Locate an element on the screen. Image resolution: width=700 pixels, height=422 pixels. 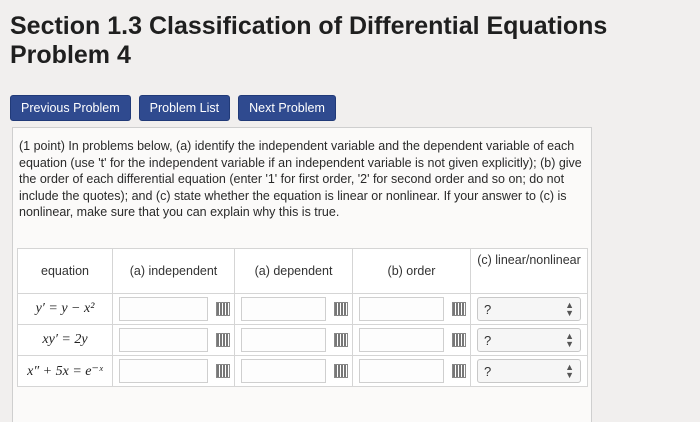
header-dependent: (a) dependent is located at coordinates (293, 271).